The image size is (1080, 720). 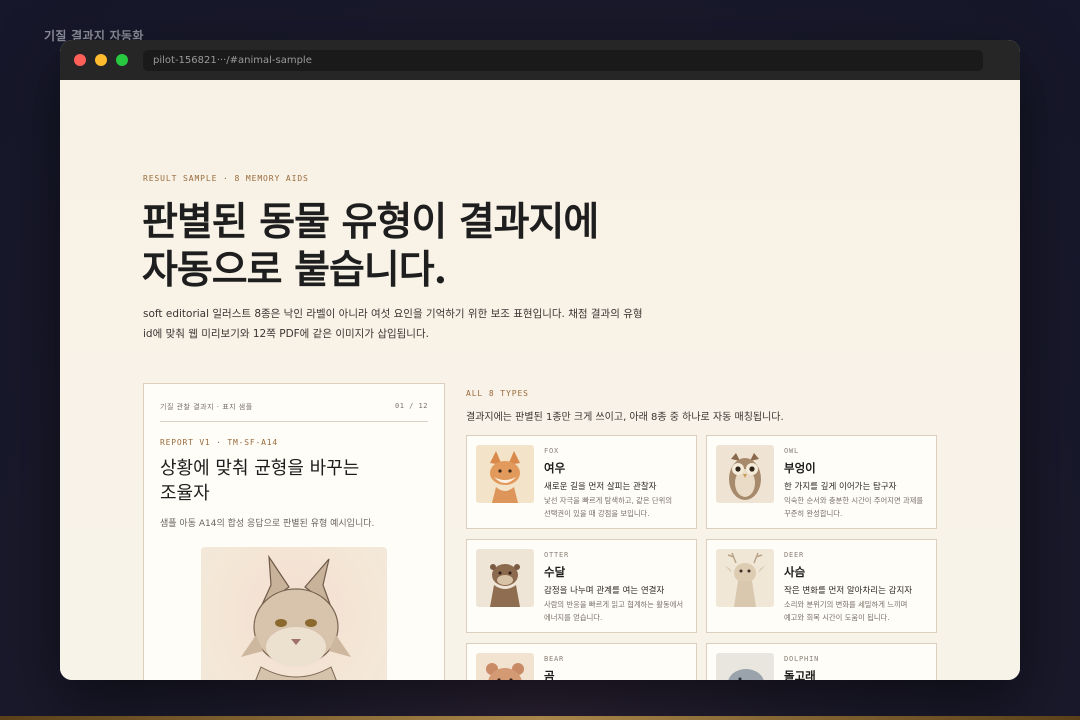 I want to click on type-role: 작은 변화를 먼저 알아차리는 감지자, so click(x=848, y=591).